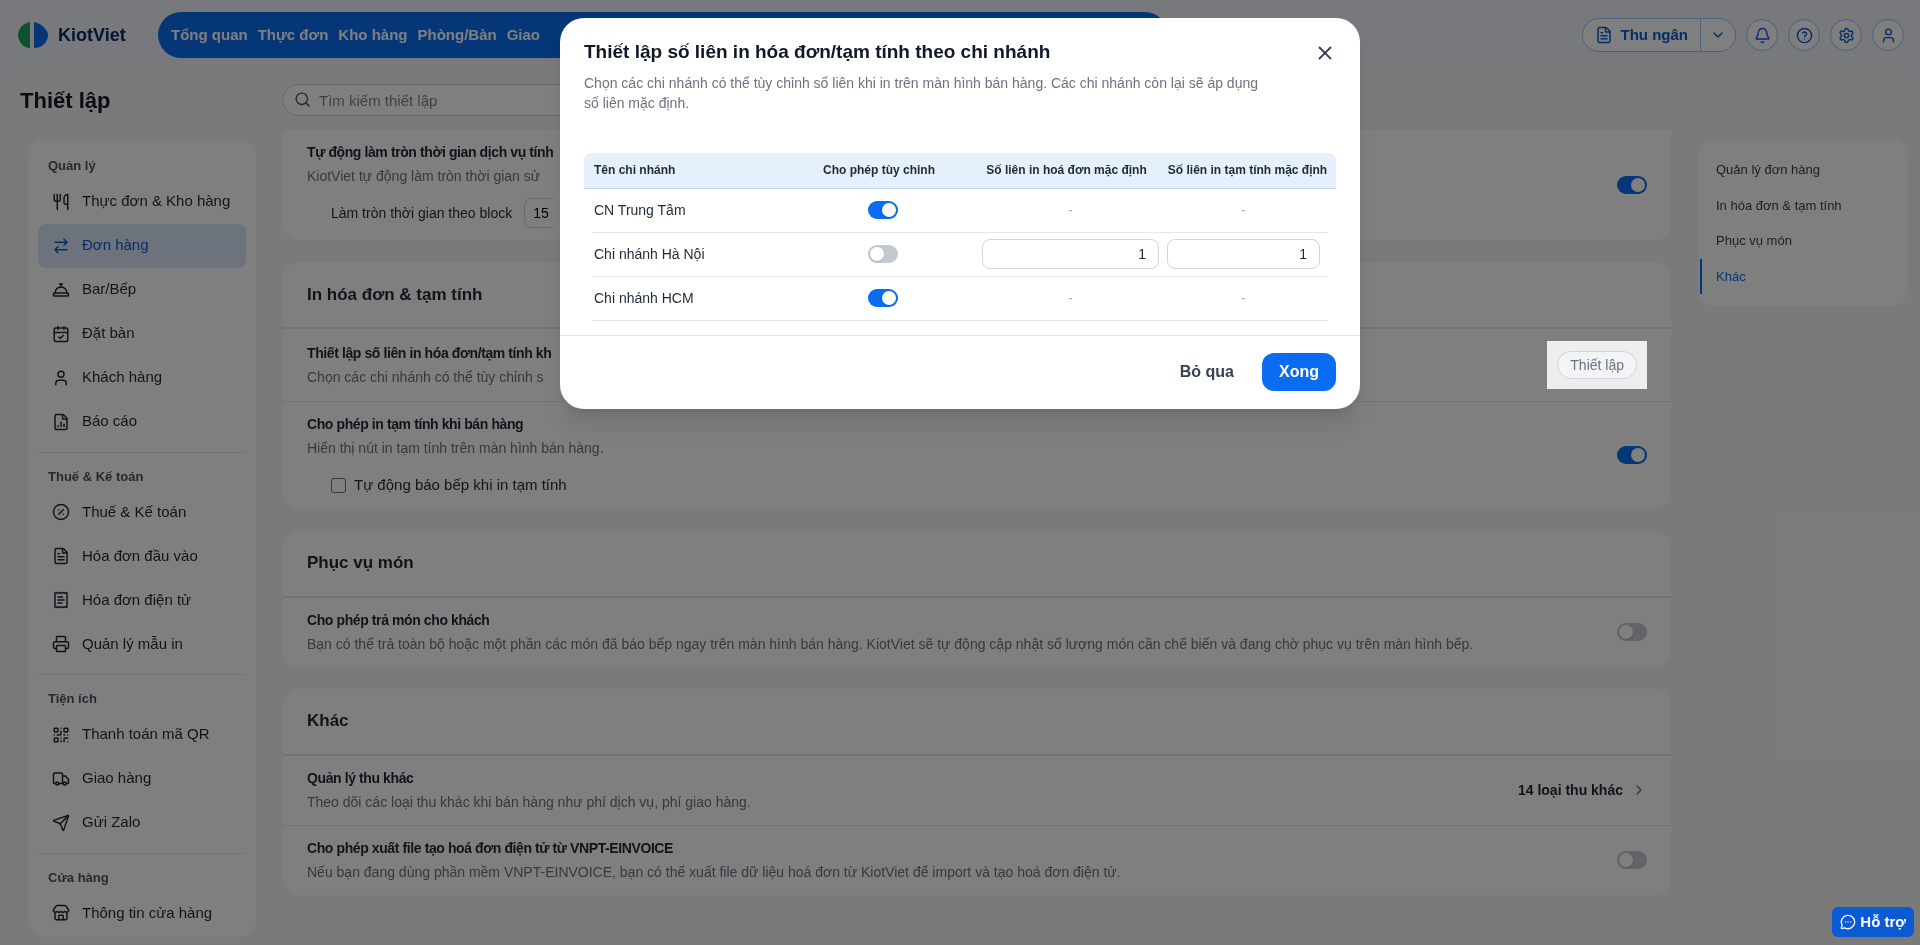 This screenshot has width=1920, height=945. What do you see at coordinates (415, 424) in the screenshot?
I see `setting-title: Cho phép in tạm tính khi bán hàng` at bounding box center [415, 424].